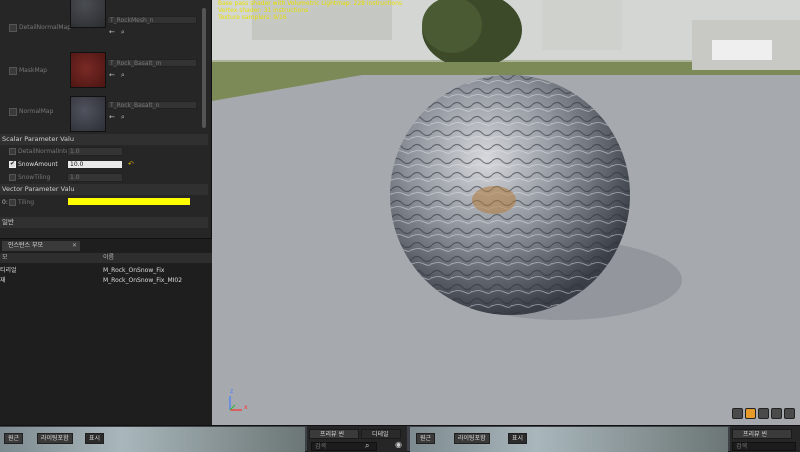  I want to click on param-index: 0:, so click(5, 202).